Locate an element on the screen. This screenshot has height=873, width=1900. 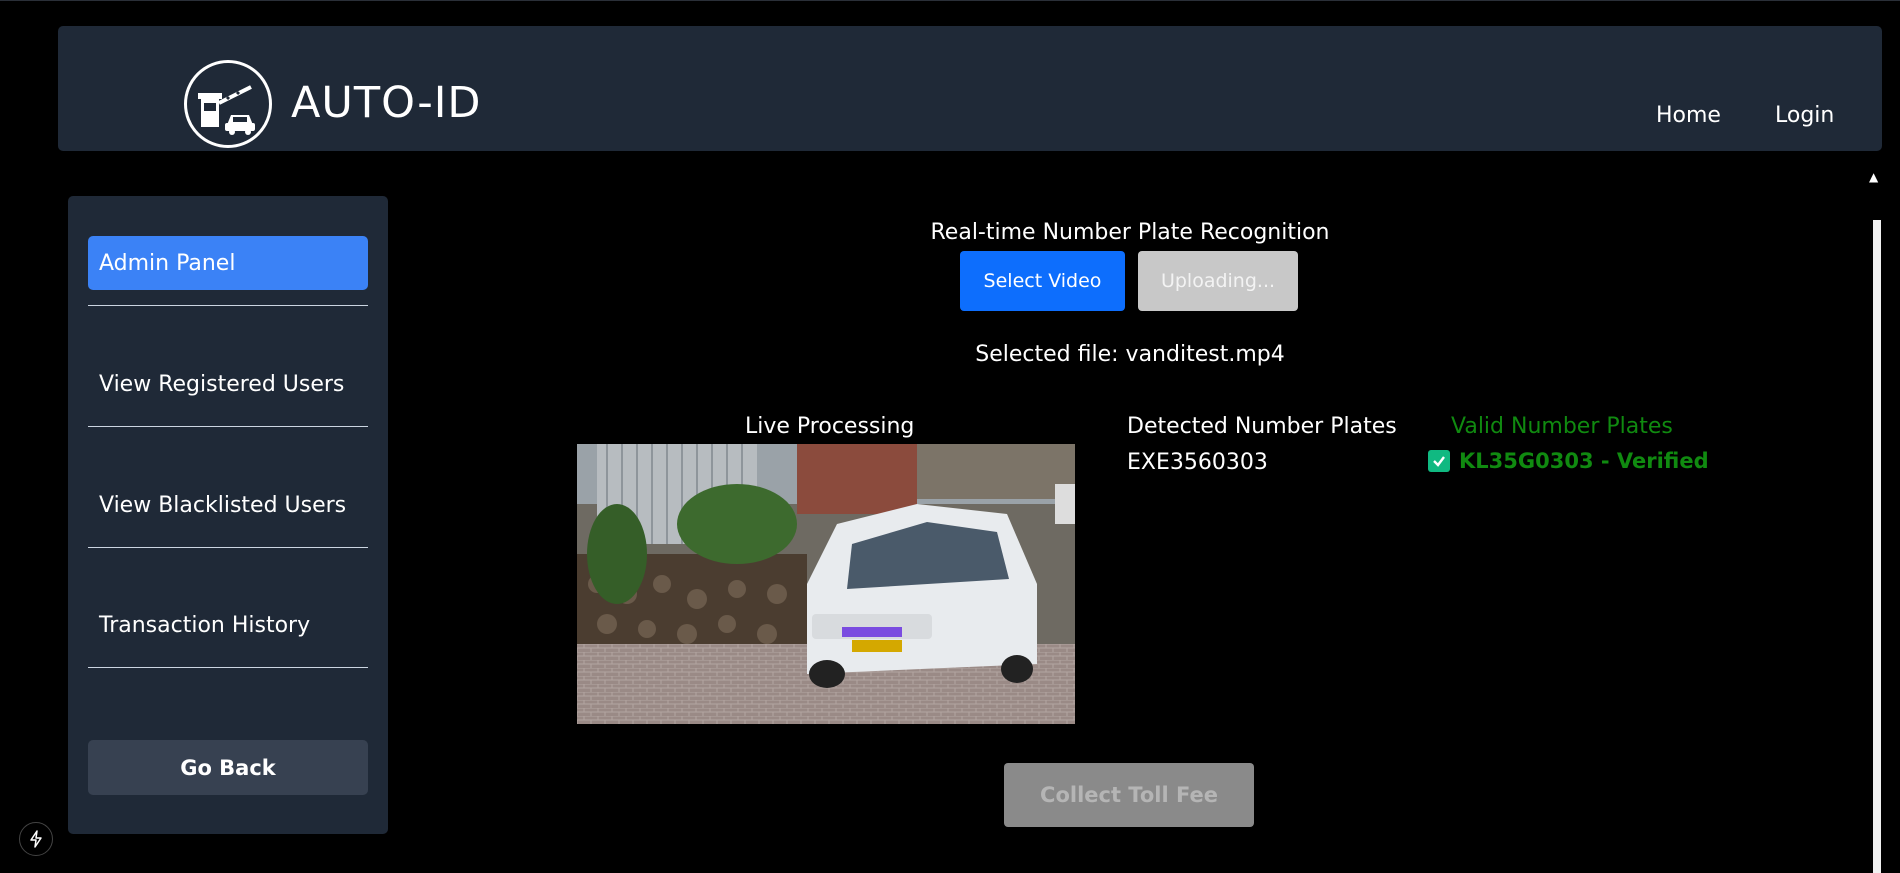
top-navbar: AUTO-ID Home Login is located at coordinates (970, 88).